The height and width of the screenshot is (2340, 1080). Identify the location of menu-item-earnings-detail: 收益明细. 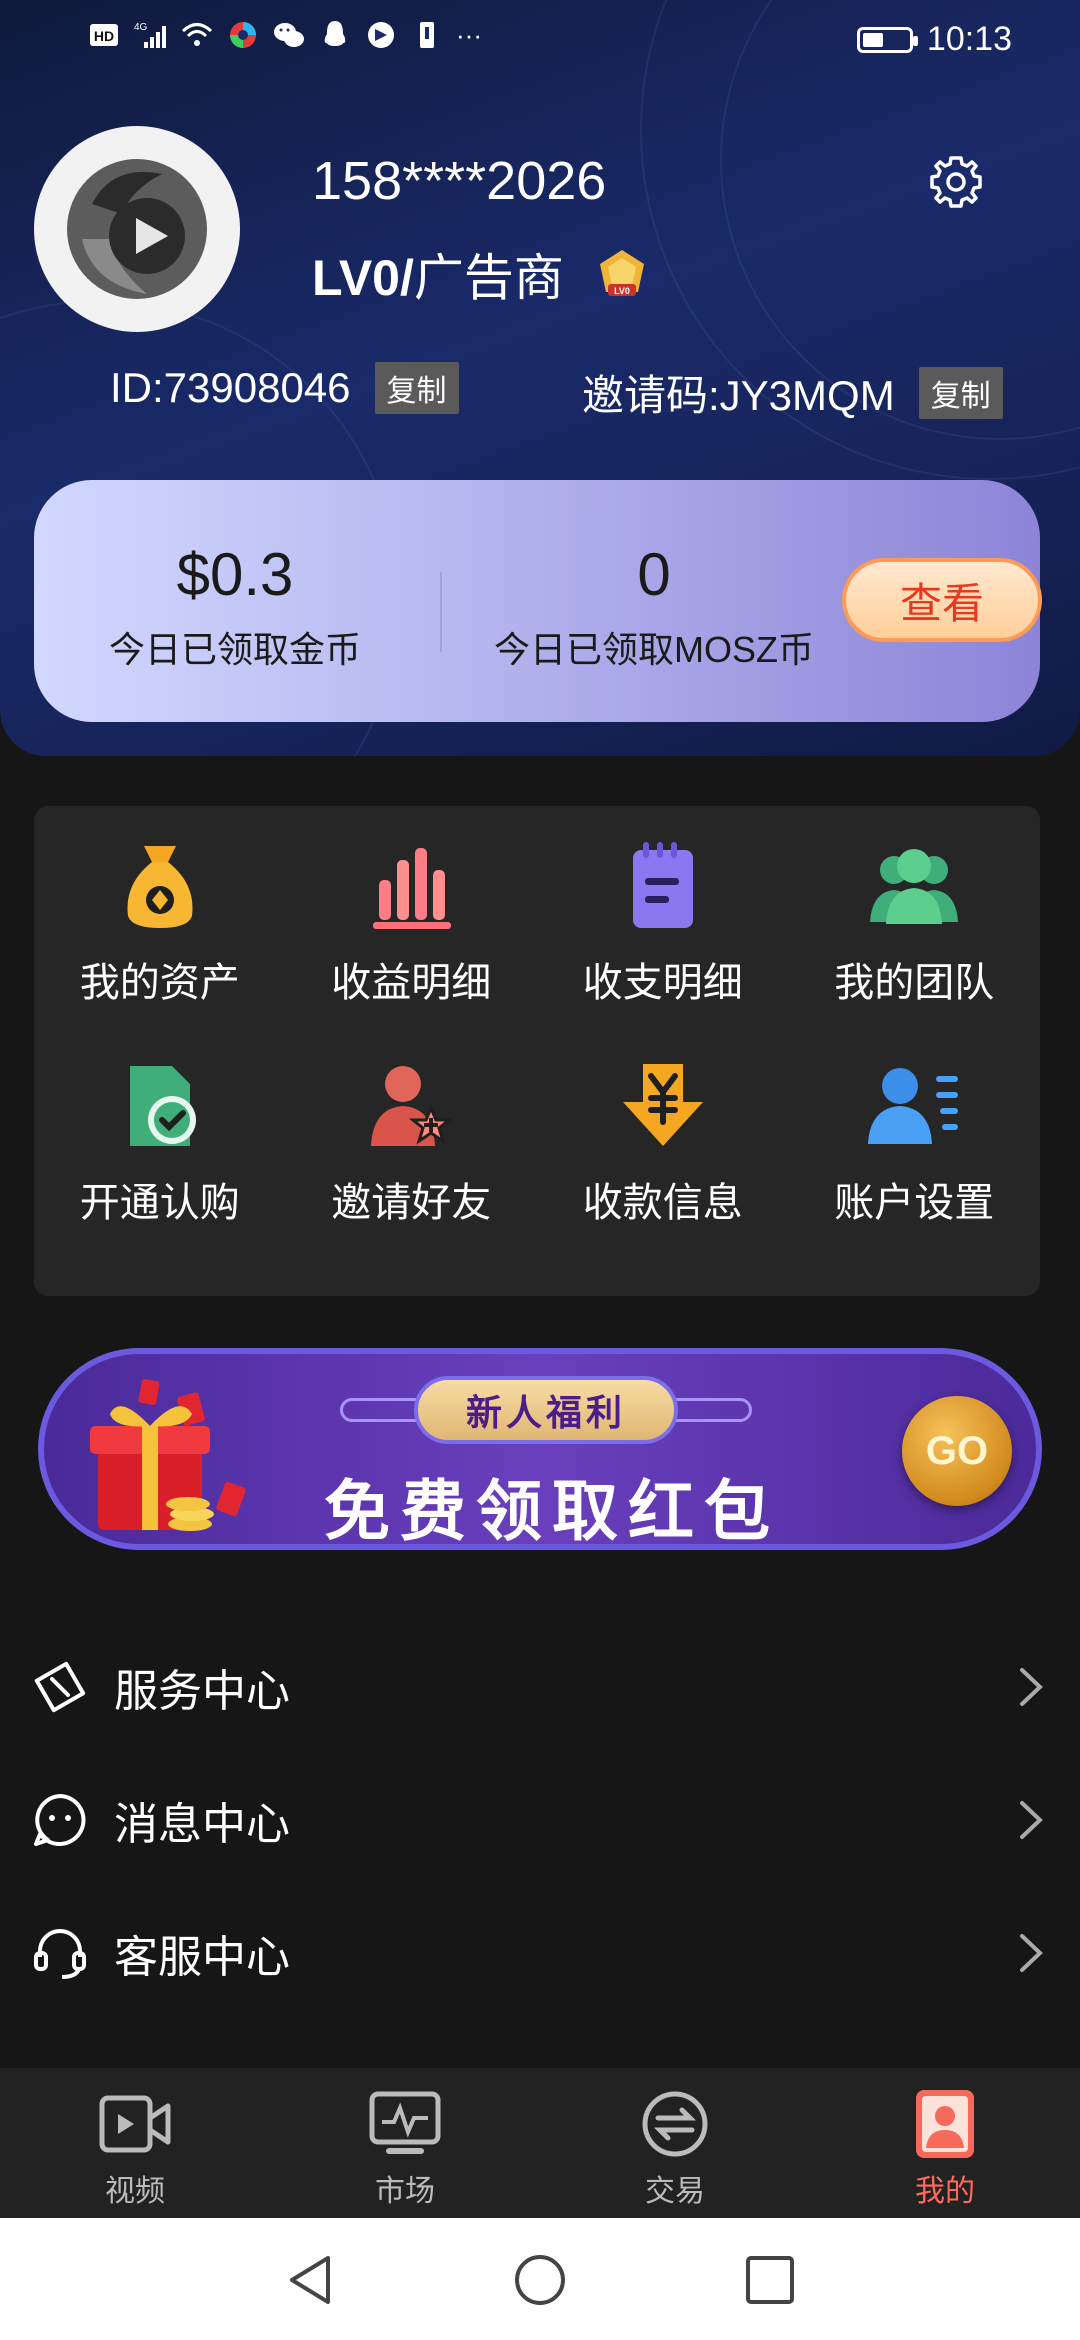
(412, 946).